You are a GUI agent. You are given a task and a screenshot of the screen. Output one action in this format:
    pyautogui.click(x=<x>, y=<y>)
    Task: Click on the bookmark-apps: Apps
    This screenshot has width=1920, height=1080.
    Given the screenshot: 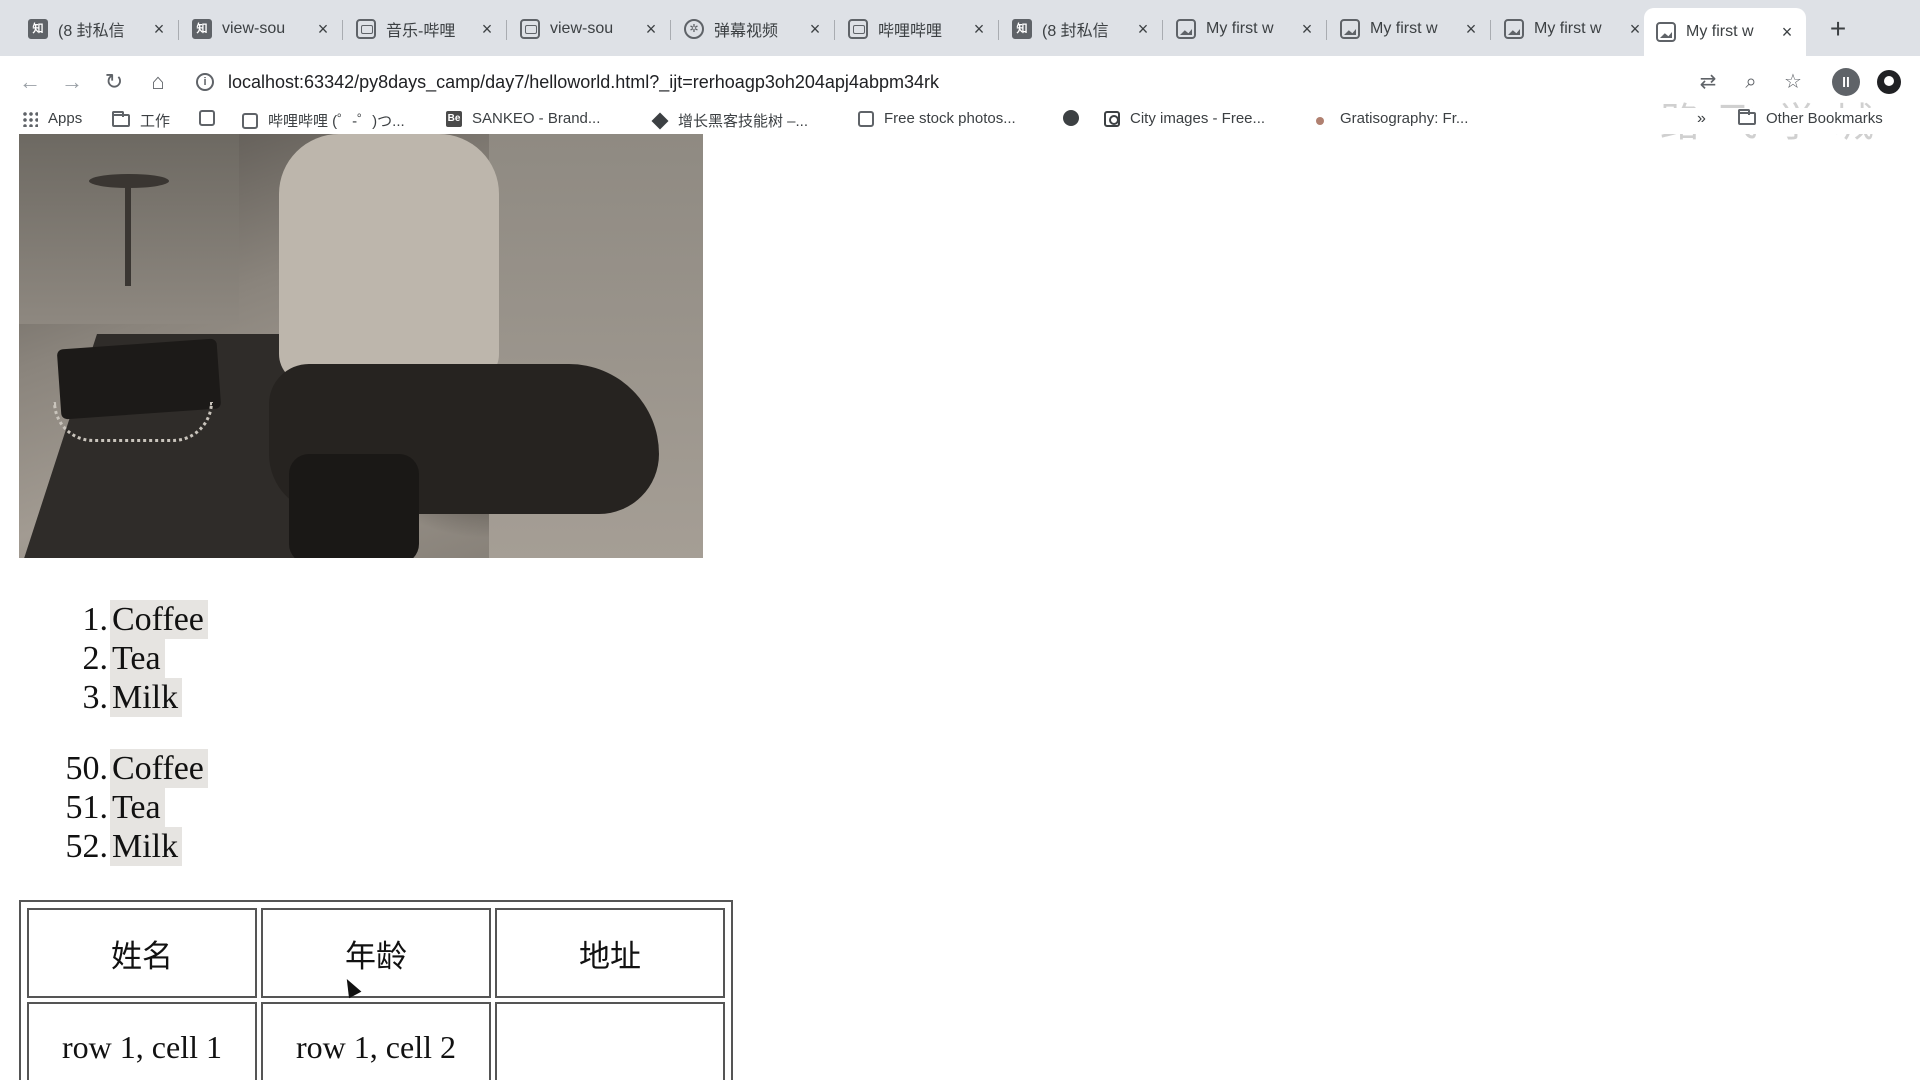 What is the action you would take?
    pyautogui.click(x=52, y=118)
    